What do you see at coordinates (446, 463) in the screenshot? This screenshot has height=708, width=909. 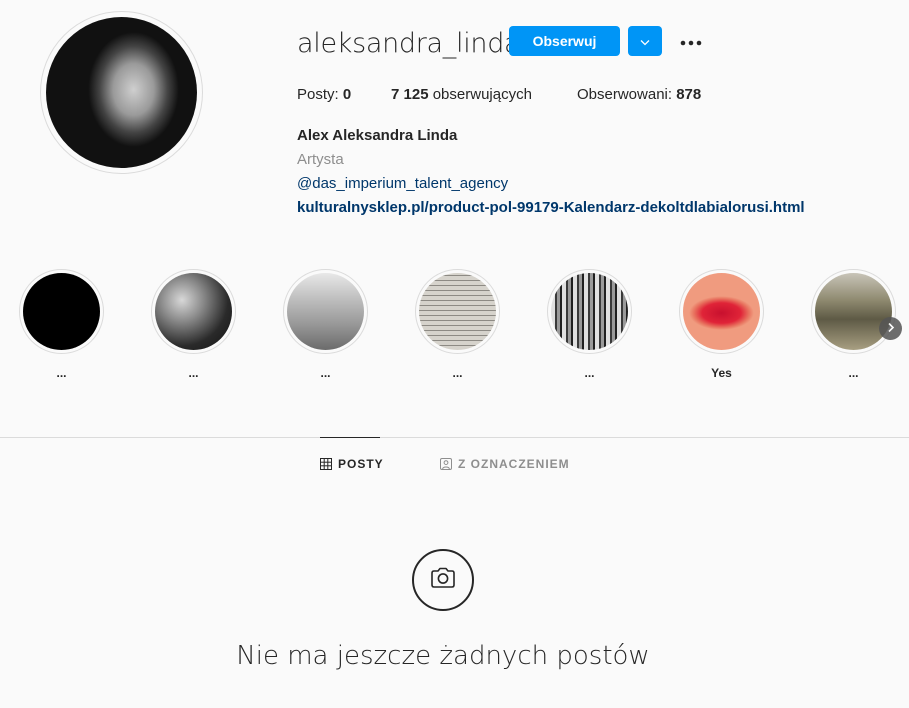 I see `tagged-icon` at bounding box center [446, 463].